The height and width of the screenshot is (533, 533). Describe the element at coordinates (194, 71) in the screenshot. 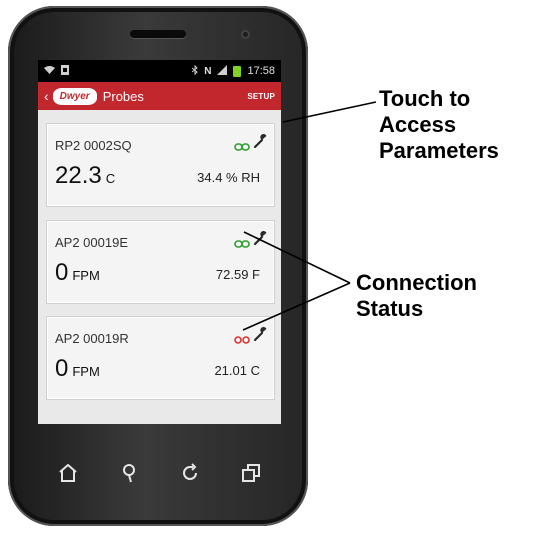

I see `bluetooth-icon` at that location.